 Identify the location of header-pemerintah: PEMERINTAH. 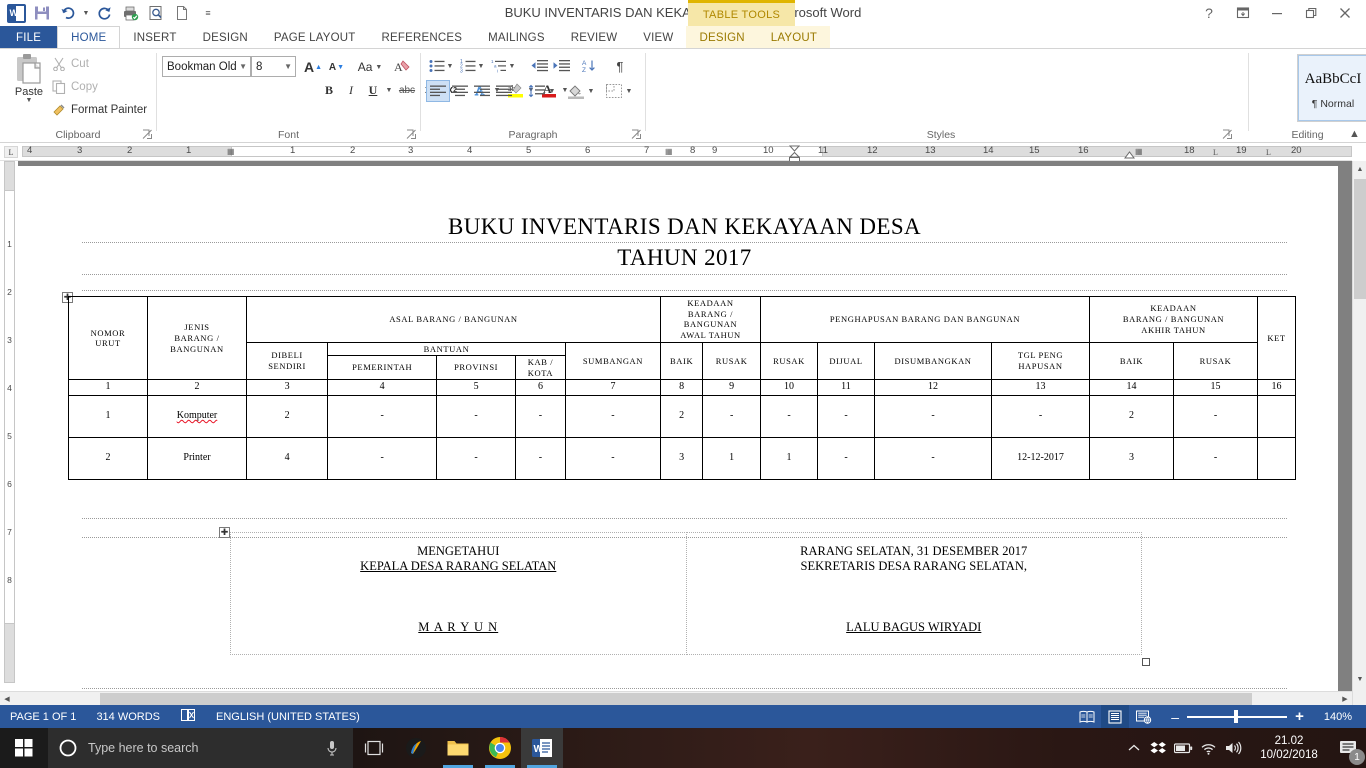
(382, 368).